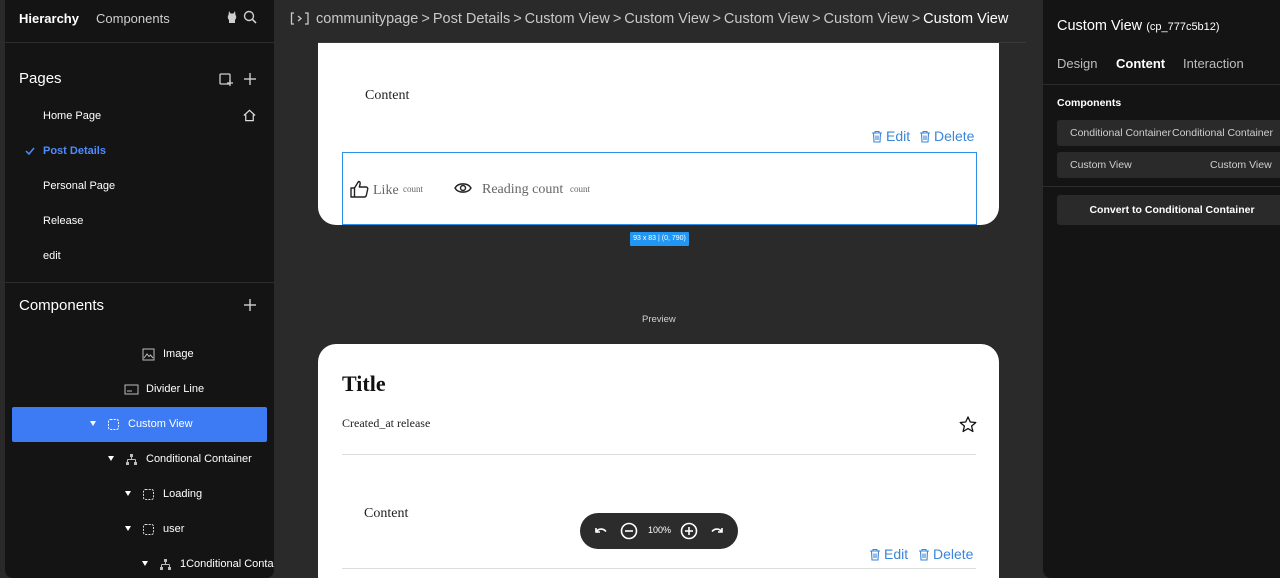 The width and height of the screenshot is (1280, 578). I want to click on home-icon, so click(249, 115).